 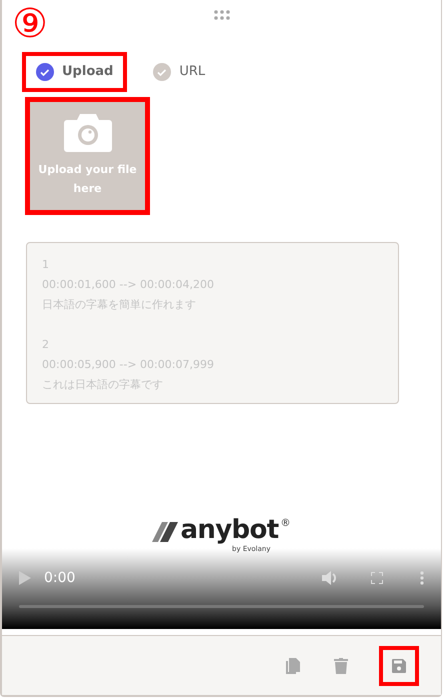 I want to click on radio-label: URL, so click(x=192, y=72).